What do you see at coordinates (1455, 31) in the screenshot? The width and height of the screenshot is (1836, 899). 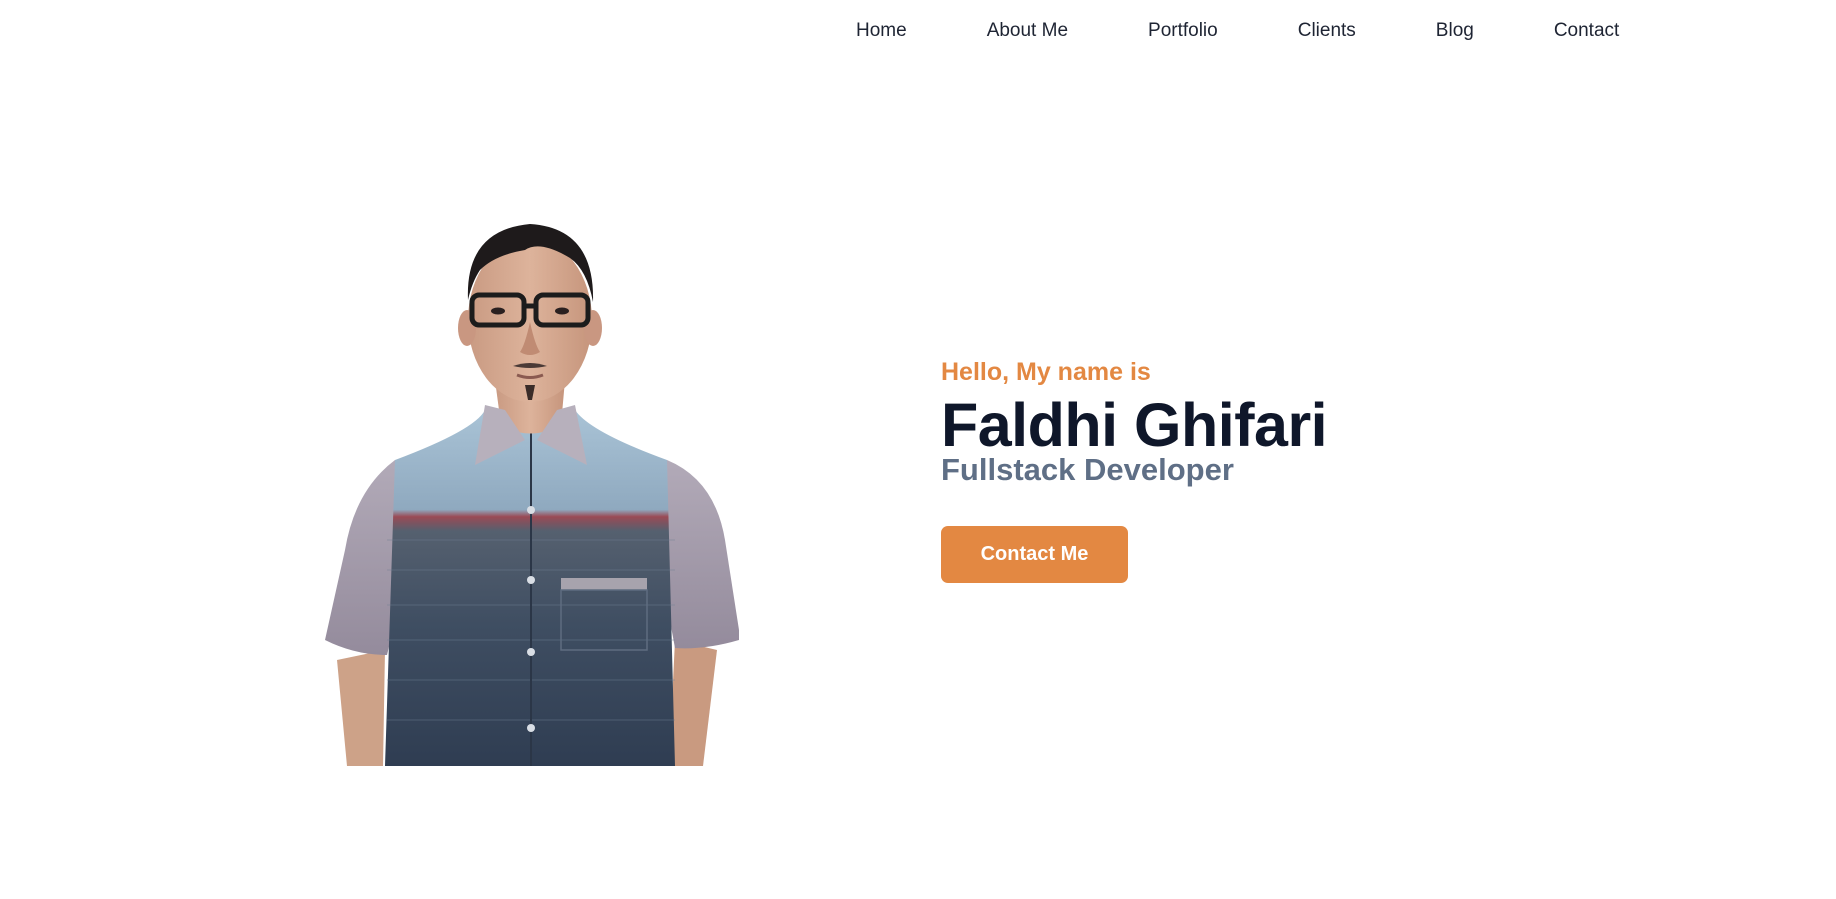 I see `nav-item-blog: Blog` at bounding box center [1455, 31].